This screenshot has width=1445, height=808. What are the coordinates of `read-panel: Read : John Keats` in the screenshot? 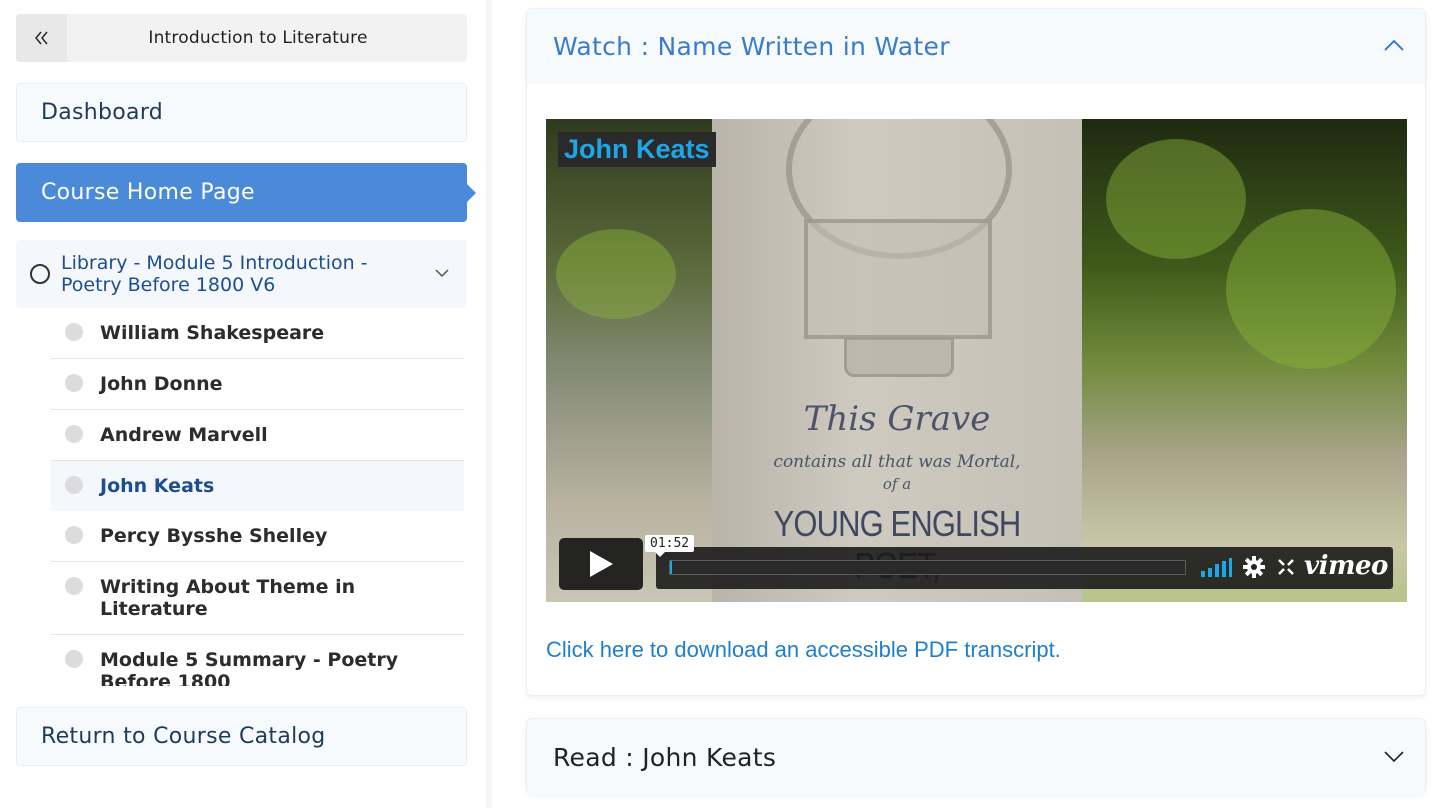 It's located at (976, 756).